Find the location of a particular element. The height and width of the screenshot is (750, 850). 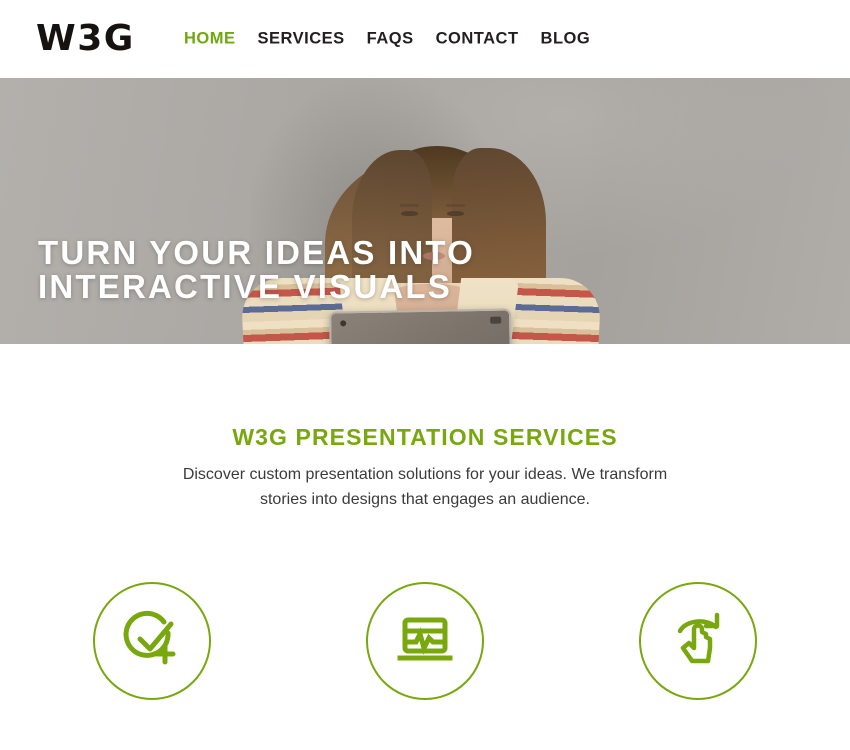

hand-pointer-refresh-icon is located at coordinates (698, 641).